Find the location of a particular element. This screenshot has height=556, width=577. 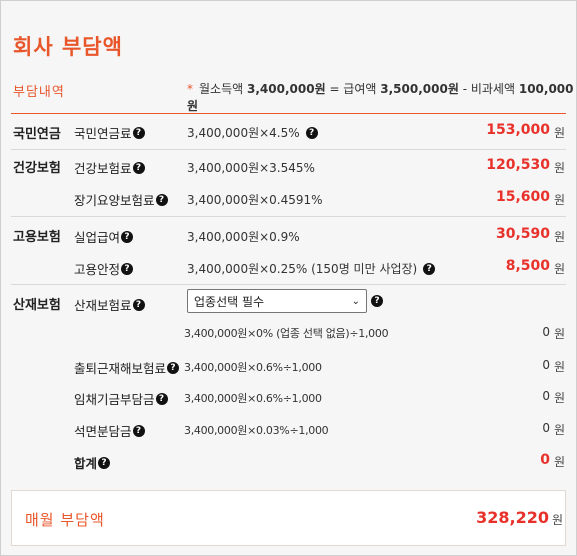

amount-national-pension: 153,000 is located at coordinates (518, 130).